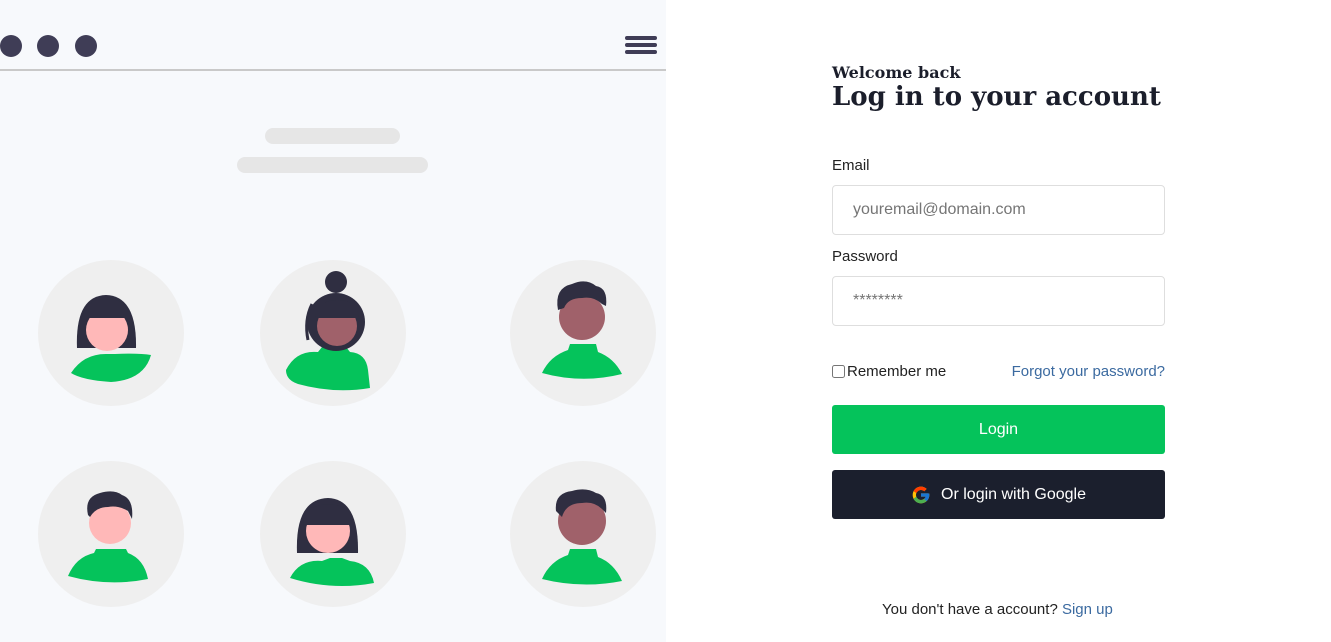 The image size is (1331, 642). What do you see at coordinates (583, 333) in the screenshot?
I see `avatar-man-dark` at bounding box center [583, 333].